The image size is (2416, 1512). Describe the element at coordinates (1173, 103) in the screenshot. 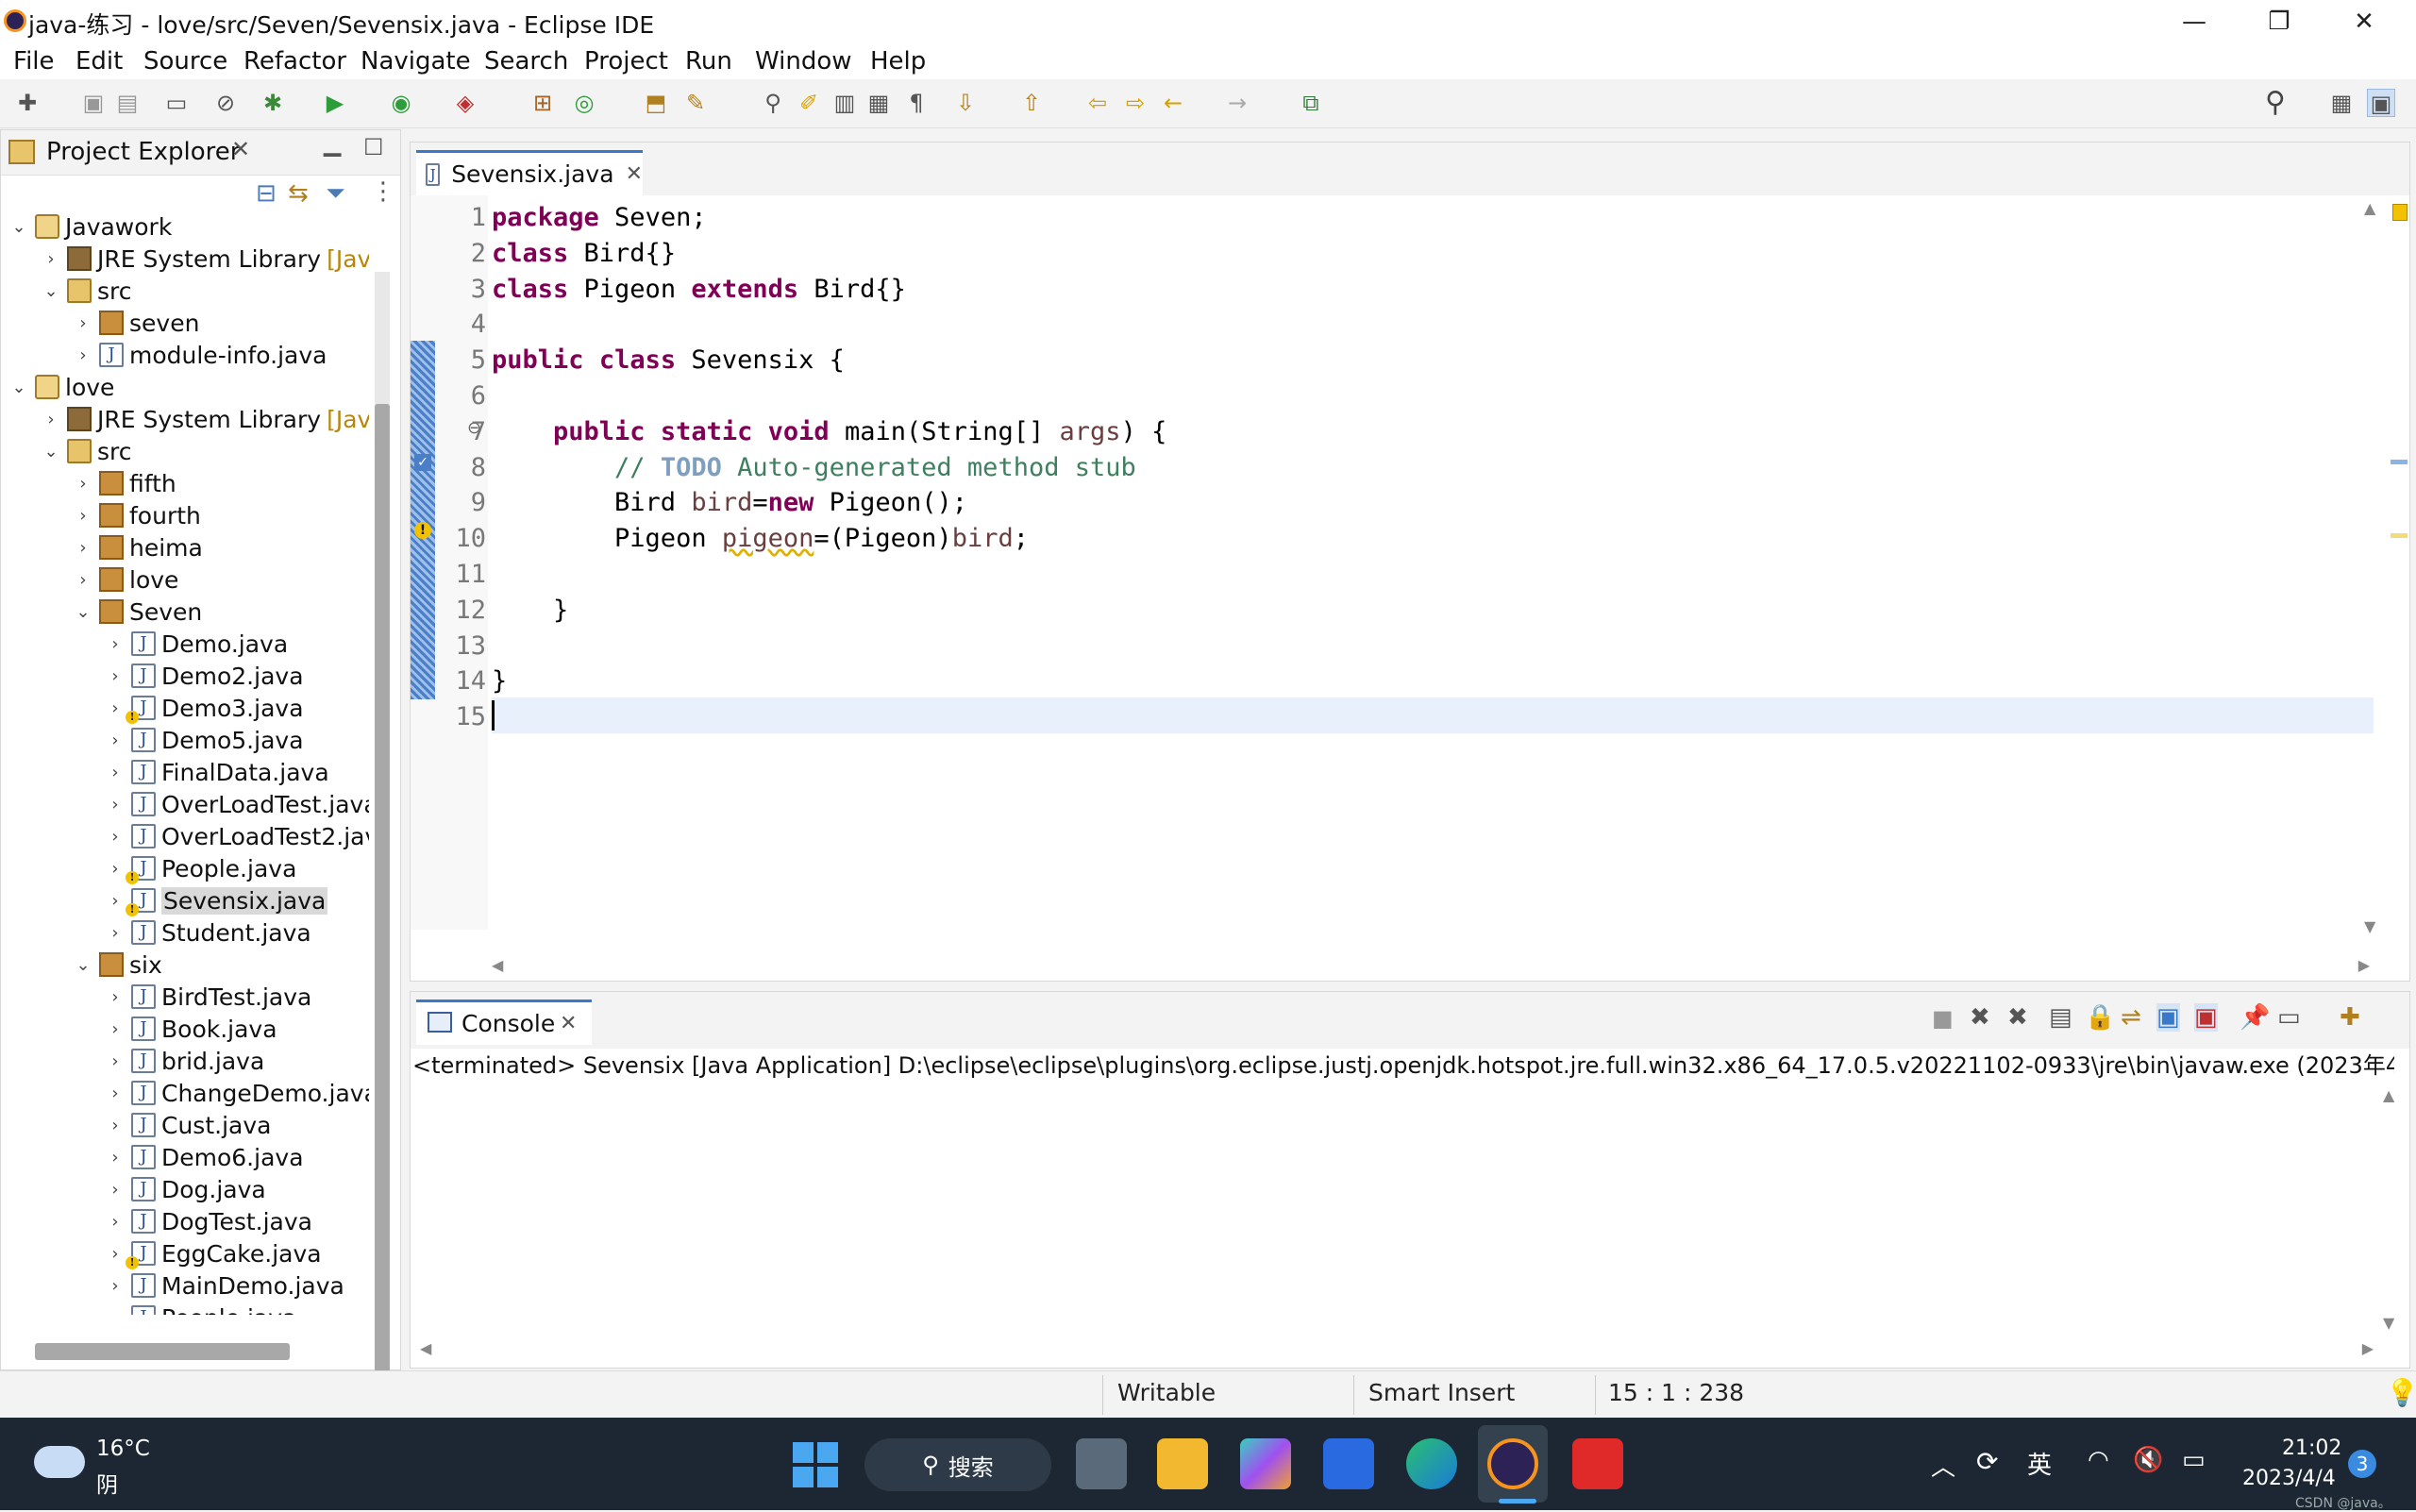

I see `back-icon: ←` at that location.